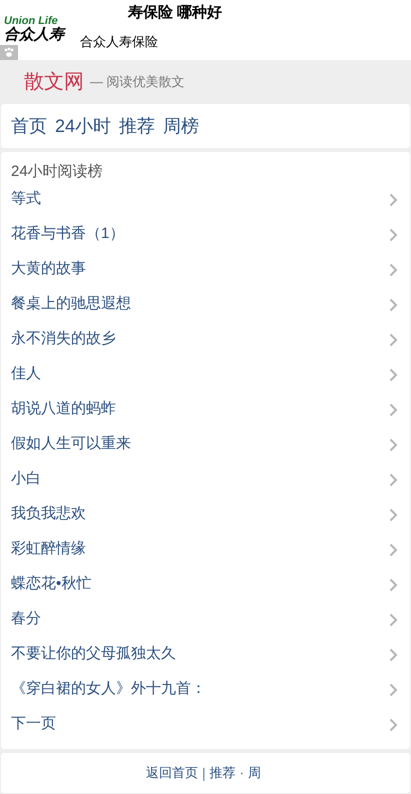 This screenshot has height=794, width=411. What do you see at coordinates (205, 304) in the screenshot?
I see `article-link: 餐桌上的驰思遐想` at bounding box center [205, 304].